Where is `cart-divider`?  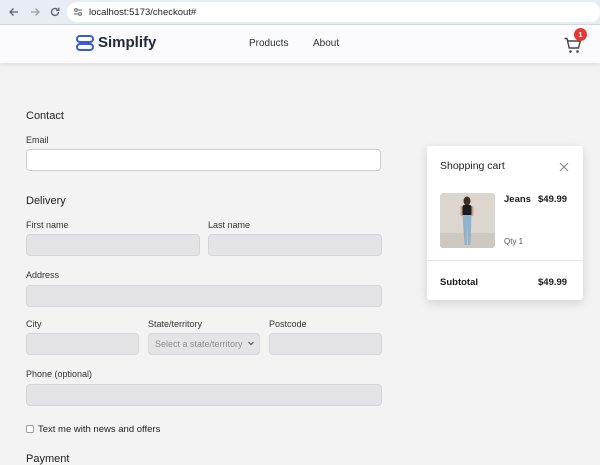 cart-divider is located at coordinates (505, 260).